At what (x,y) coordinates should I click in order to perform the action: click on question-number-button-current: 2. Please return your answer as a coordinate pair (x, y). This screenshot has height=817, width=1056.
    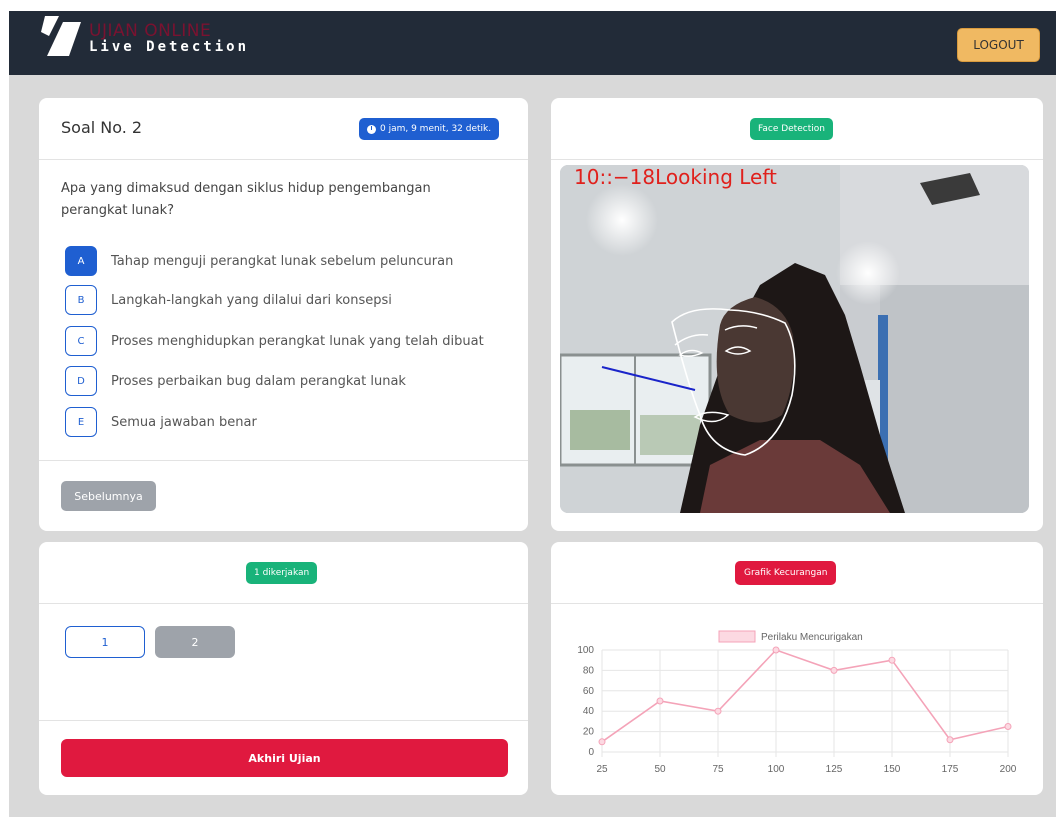
    Looking at the image, I should click on (195, 642).